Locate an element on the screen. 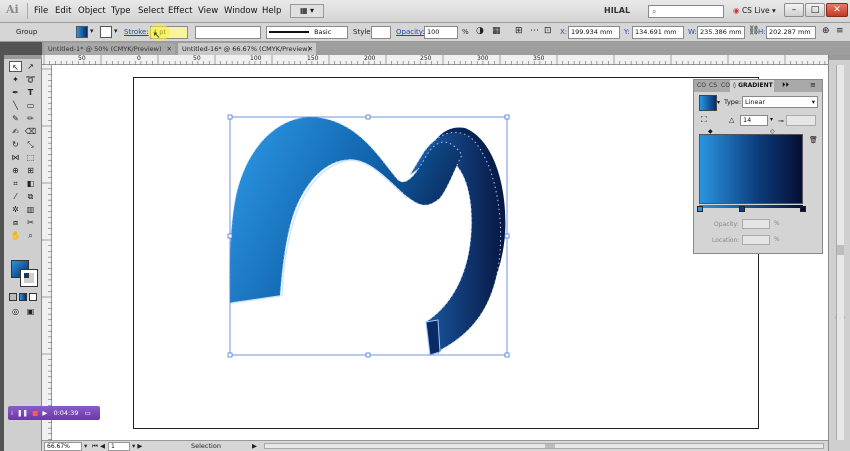 The width and height of the screenshot is (850, 451). dock-grip is located at coordinates (839, 57).